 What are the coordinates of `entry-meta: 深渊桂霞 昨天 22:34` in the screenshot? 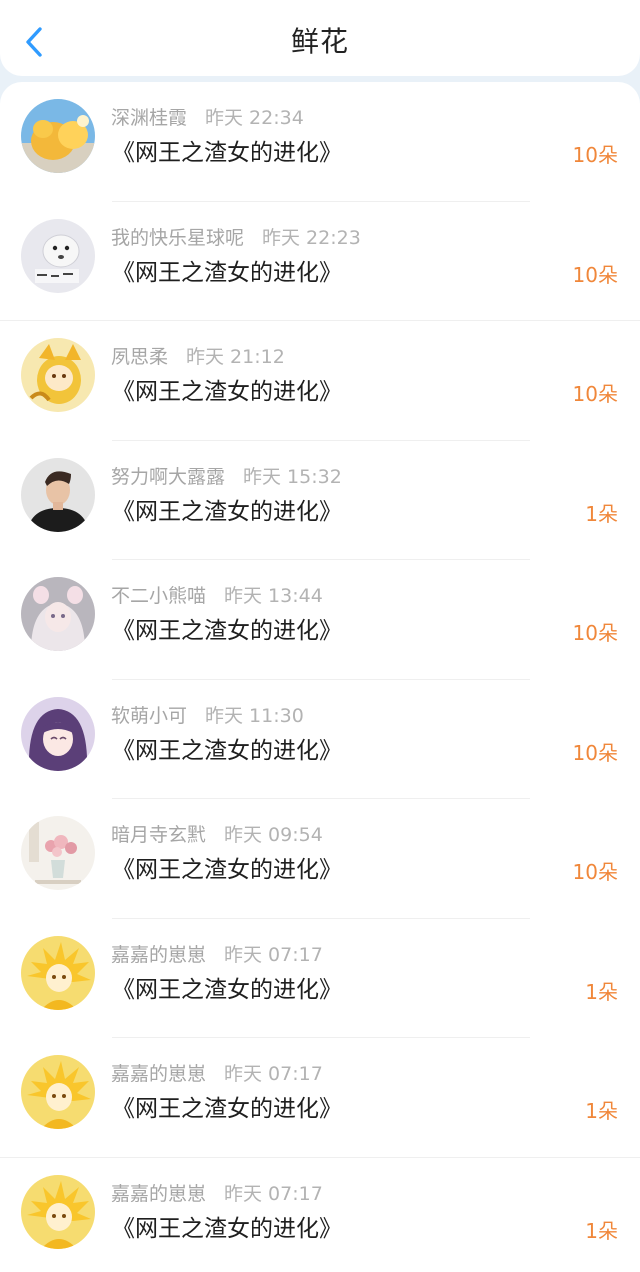 It's located at (207, 118).